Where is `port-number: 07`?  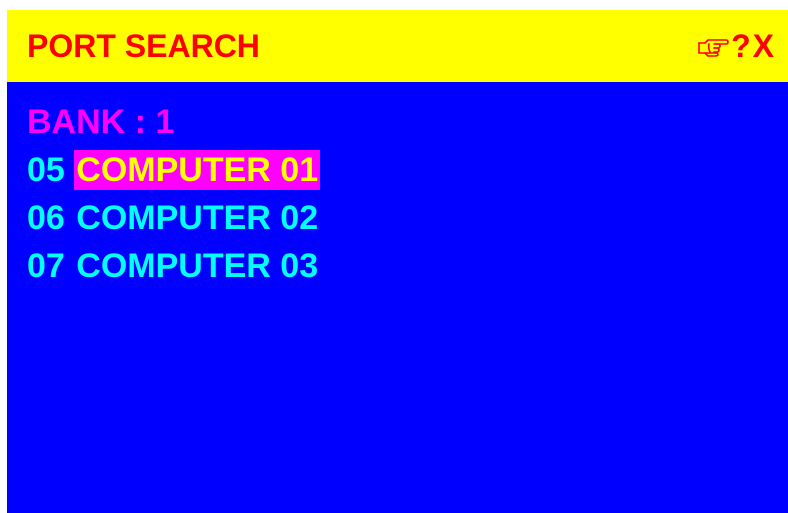
port-number: 07 is located at coordinates (46, 266).